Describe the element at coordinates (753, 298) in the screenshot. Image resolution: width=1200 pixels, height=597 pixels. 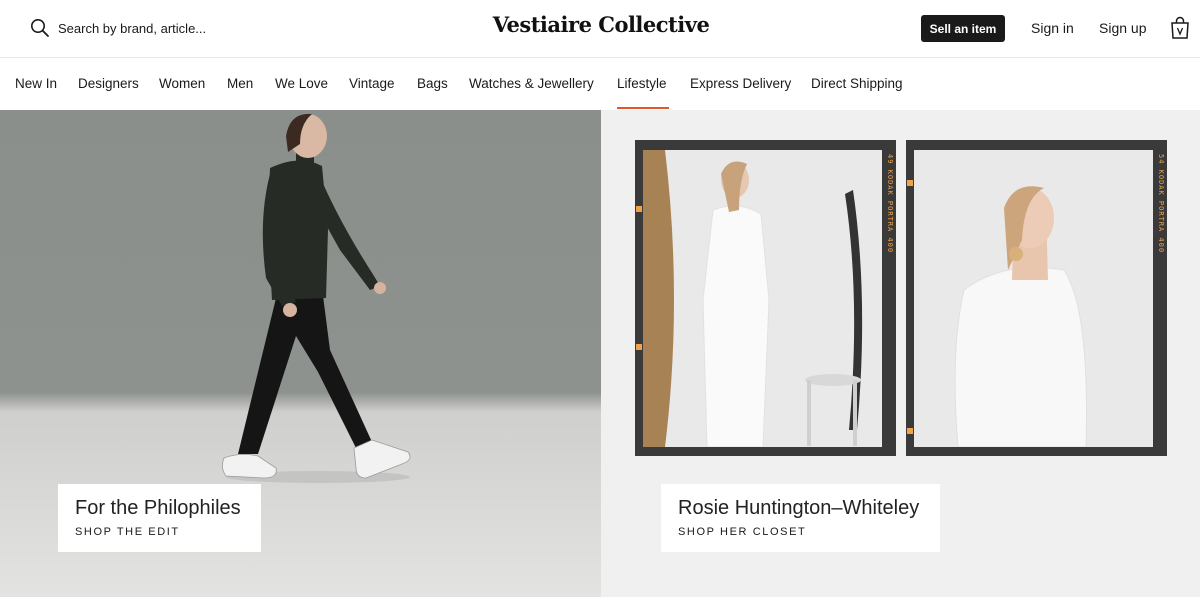
I see `model-standing-image` at that location.